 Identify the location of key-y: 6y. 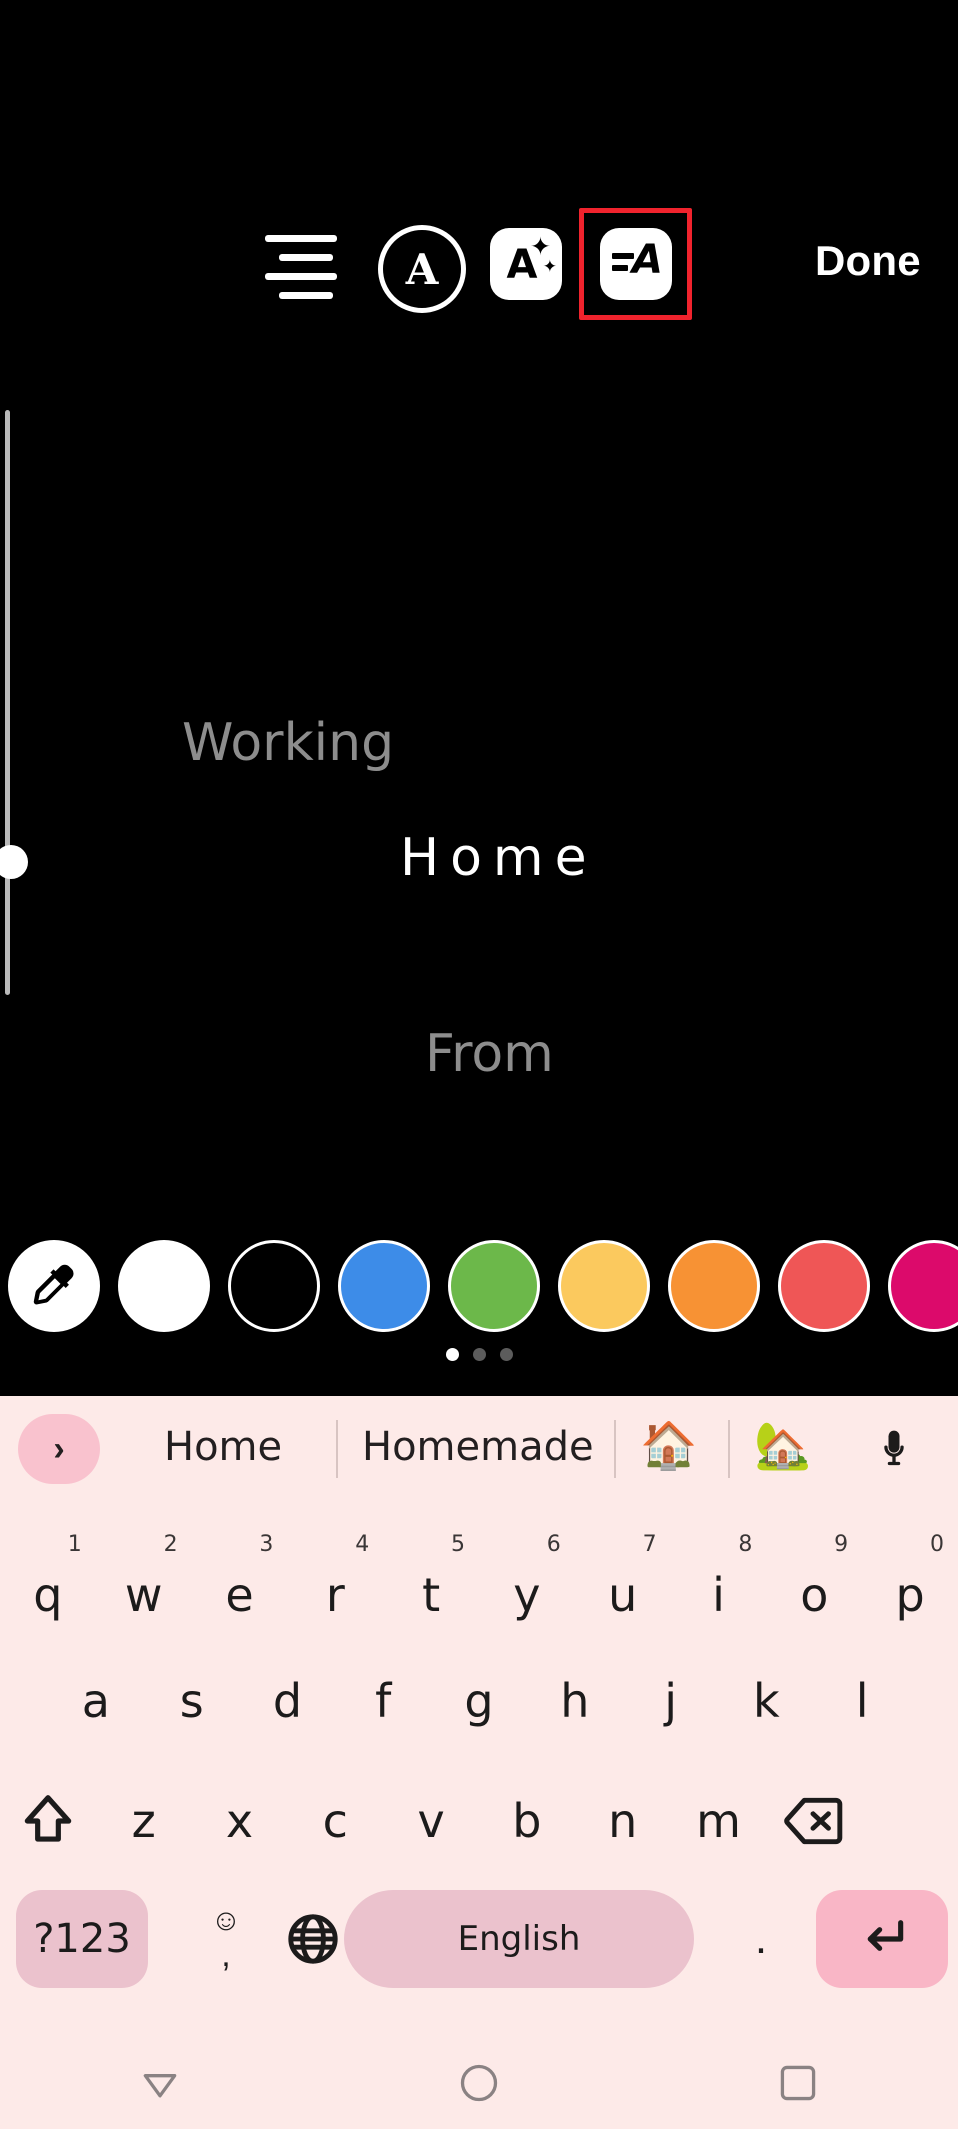
(527, 1581).